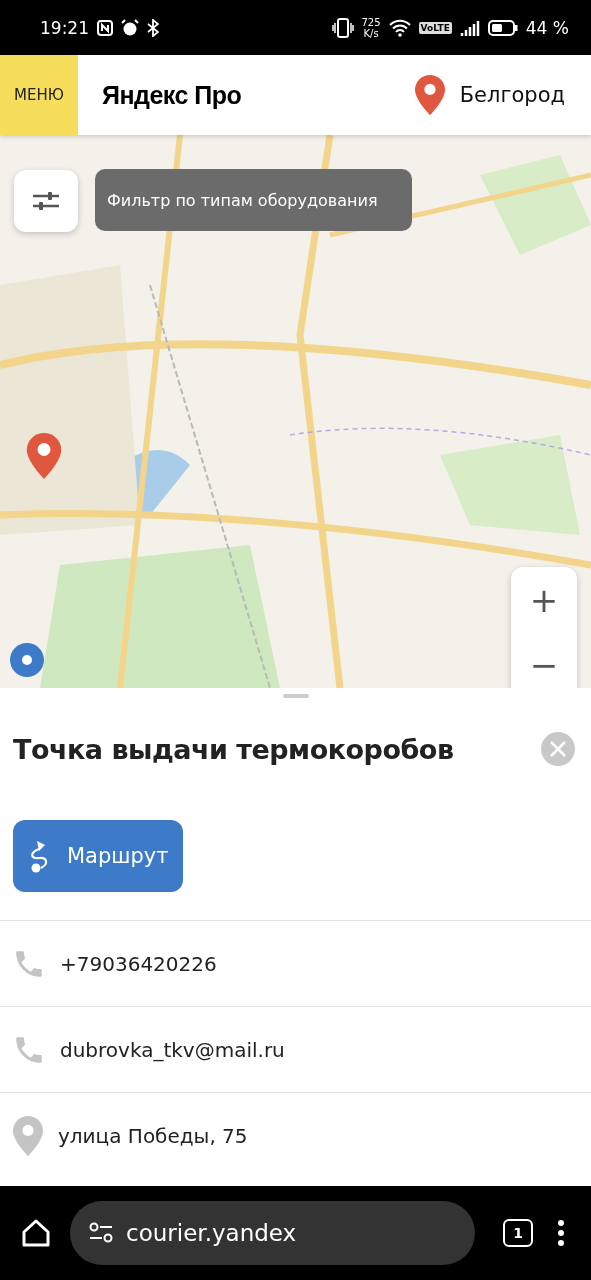 This screenshot has height=1280, width=591. Describe the element at coordinates (153, 27) in the screenshot. I see `bluetooth-icon` at that location.